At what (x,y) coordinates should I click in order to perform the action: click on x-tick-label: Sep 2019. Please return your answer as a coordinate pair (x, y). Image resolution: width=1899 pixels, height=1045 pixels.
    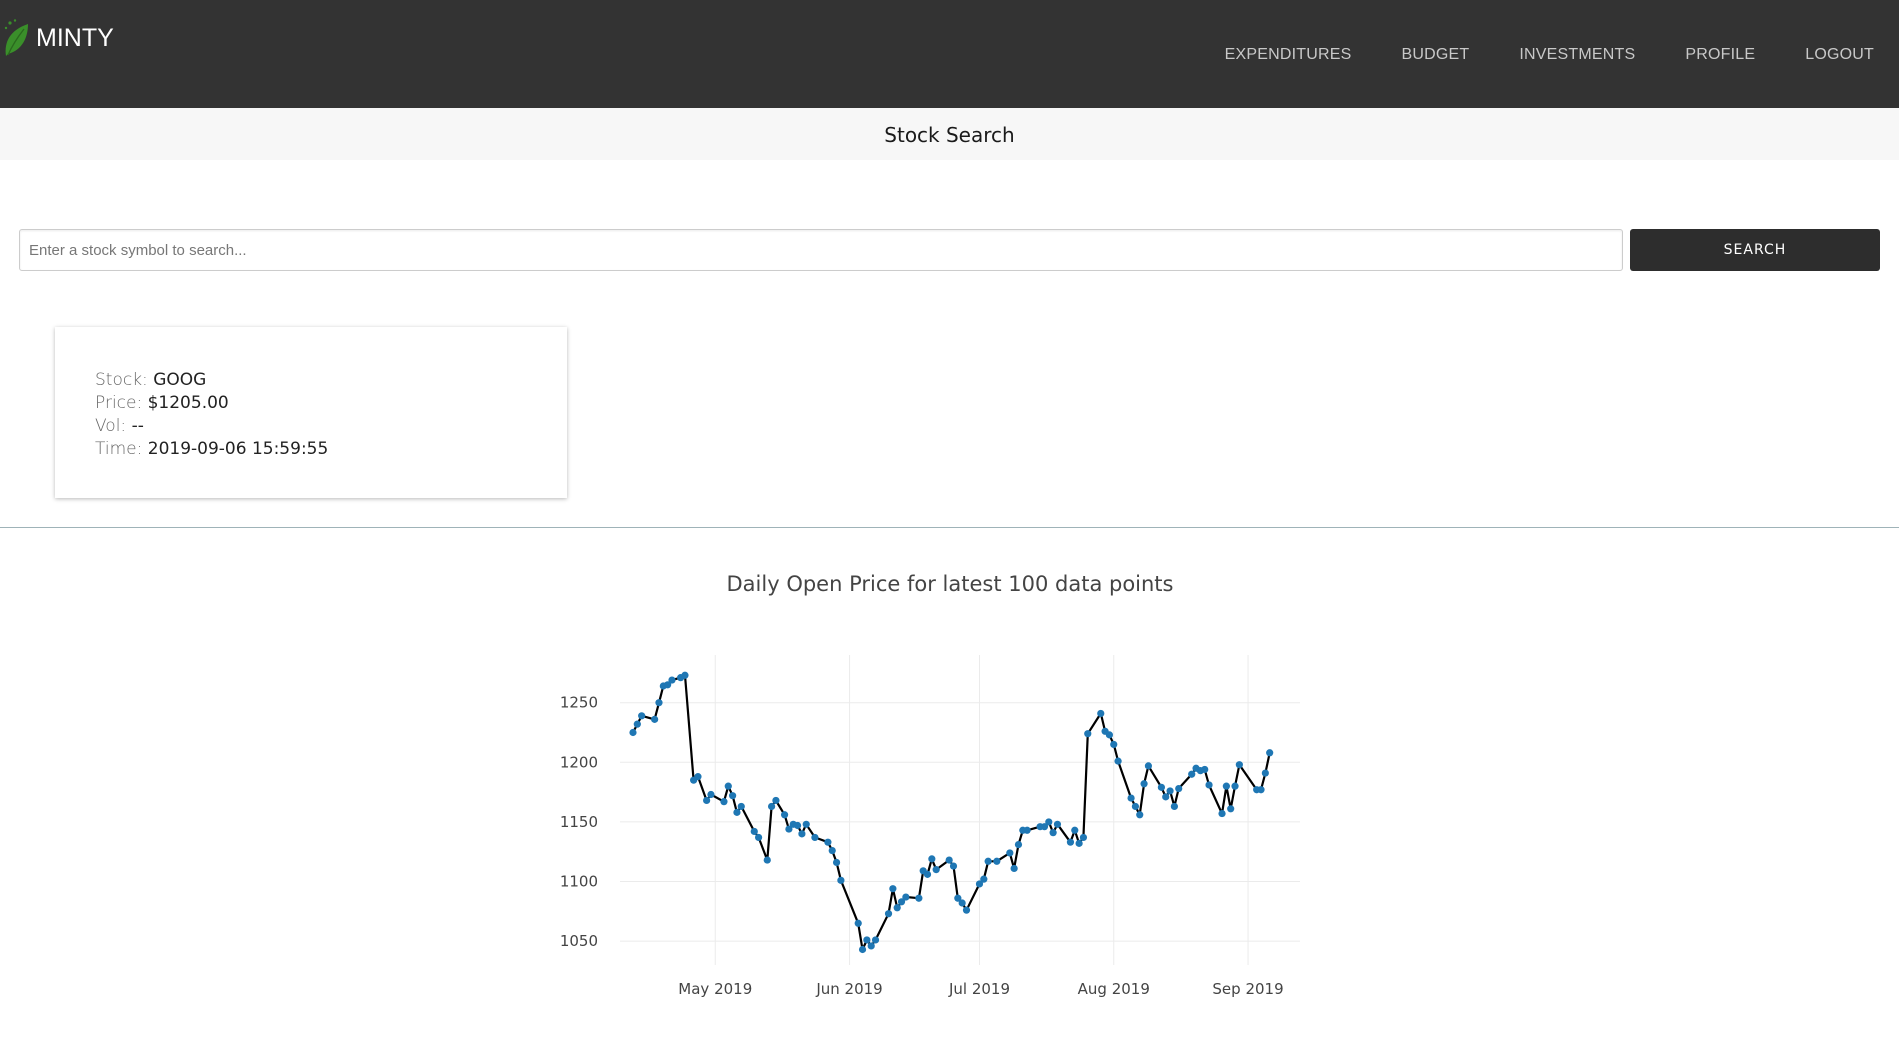
    Looking at the image, I should click on (1247, 989).